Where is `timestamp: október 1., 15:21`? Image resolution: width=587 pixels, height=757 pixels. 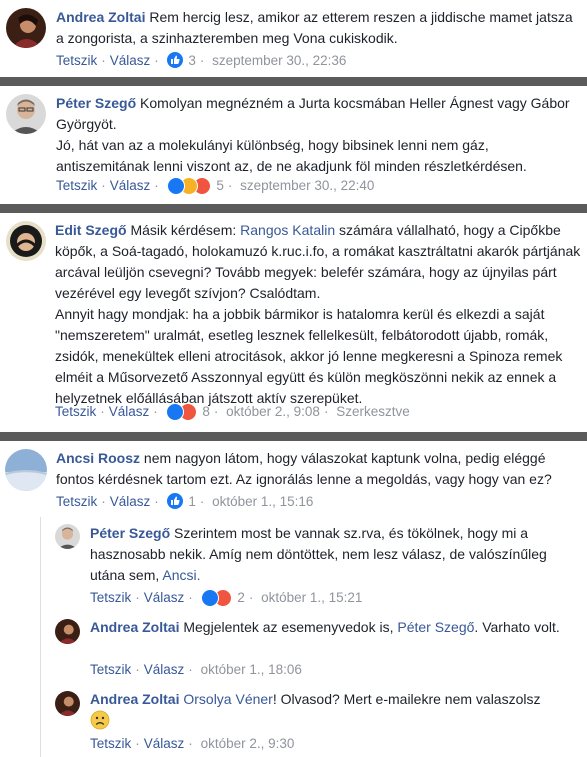 timestamp: október 1., 15:21 is located at coordinates (311, 597).